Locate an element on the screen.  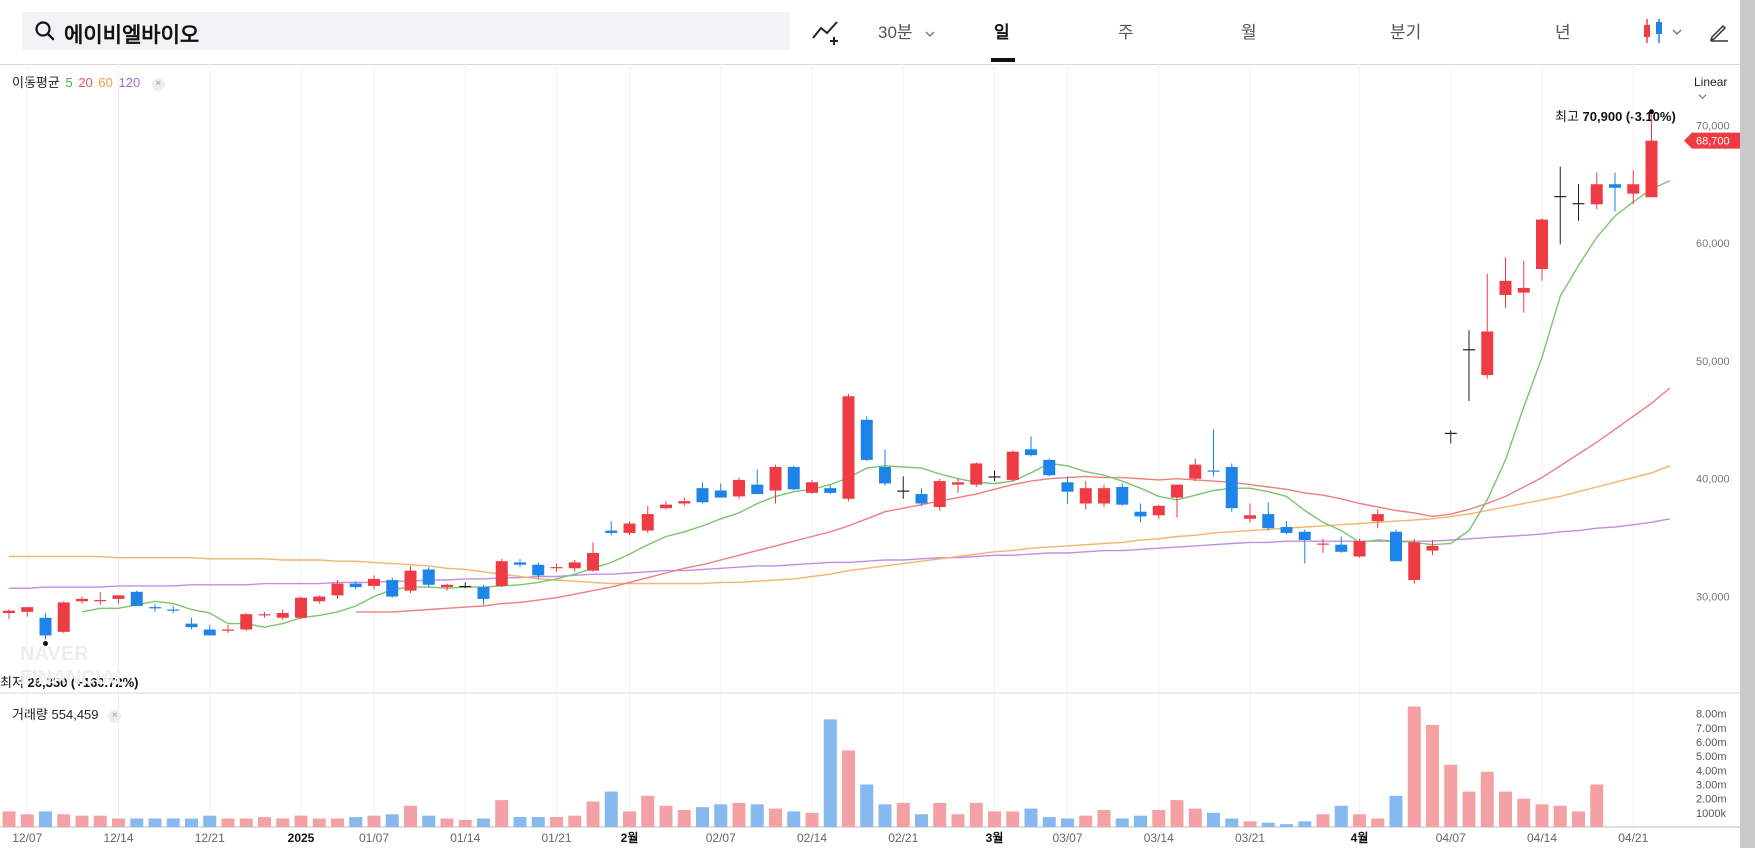
x-tick-label: 04/21 is located at coordinates (1633, 838).